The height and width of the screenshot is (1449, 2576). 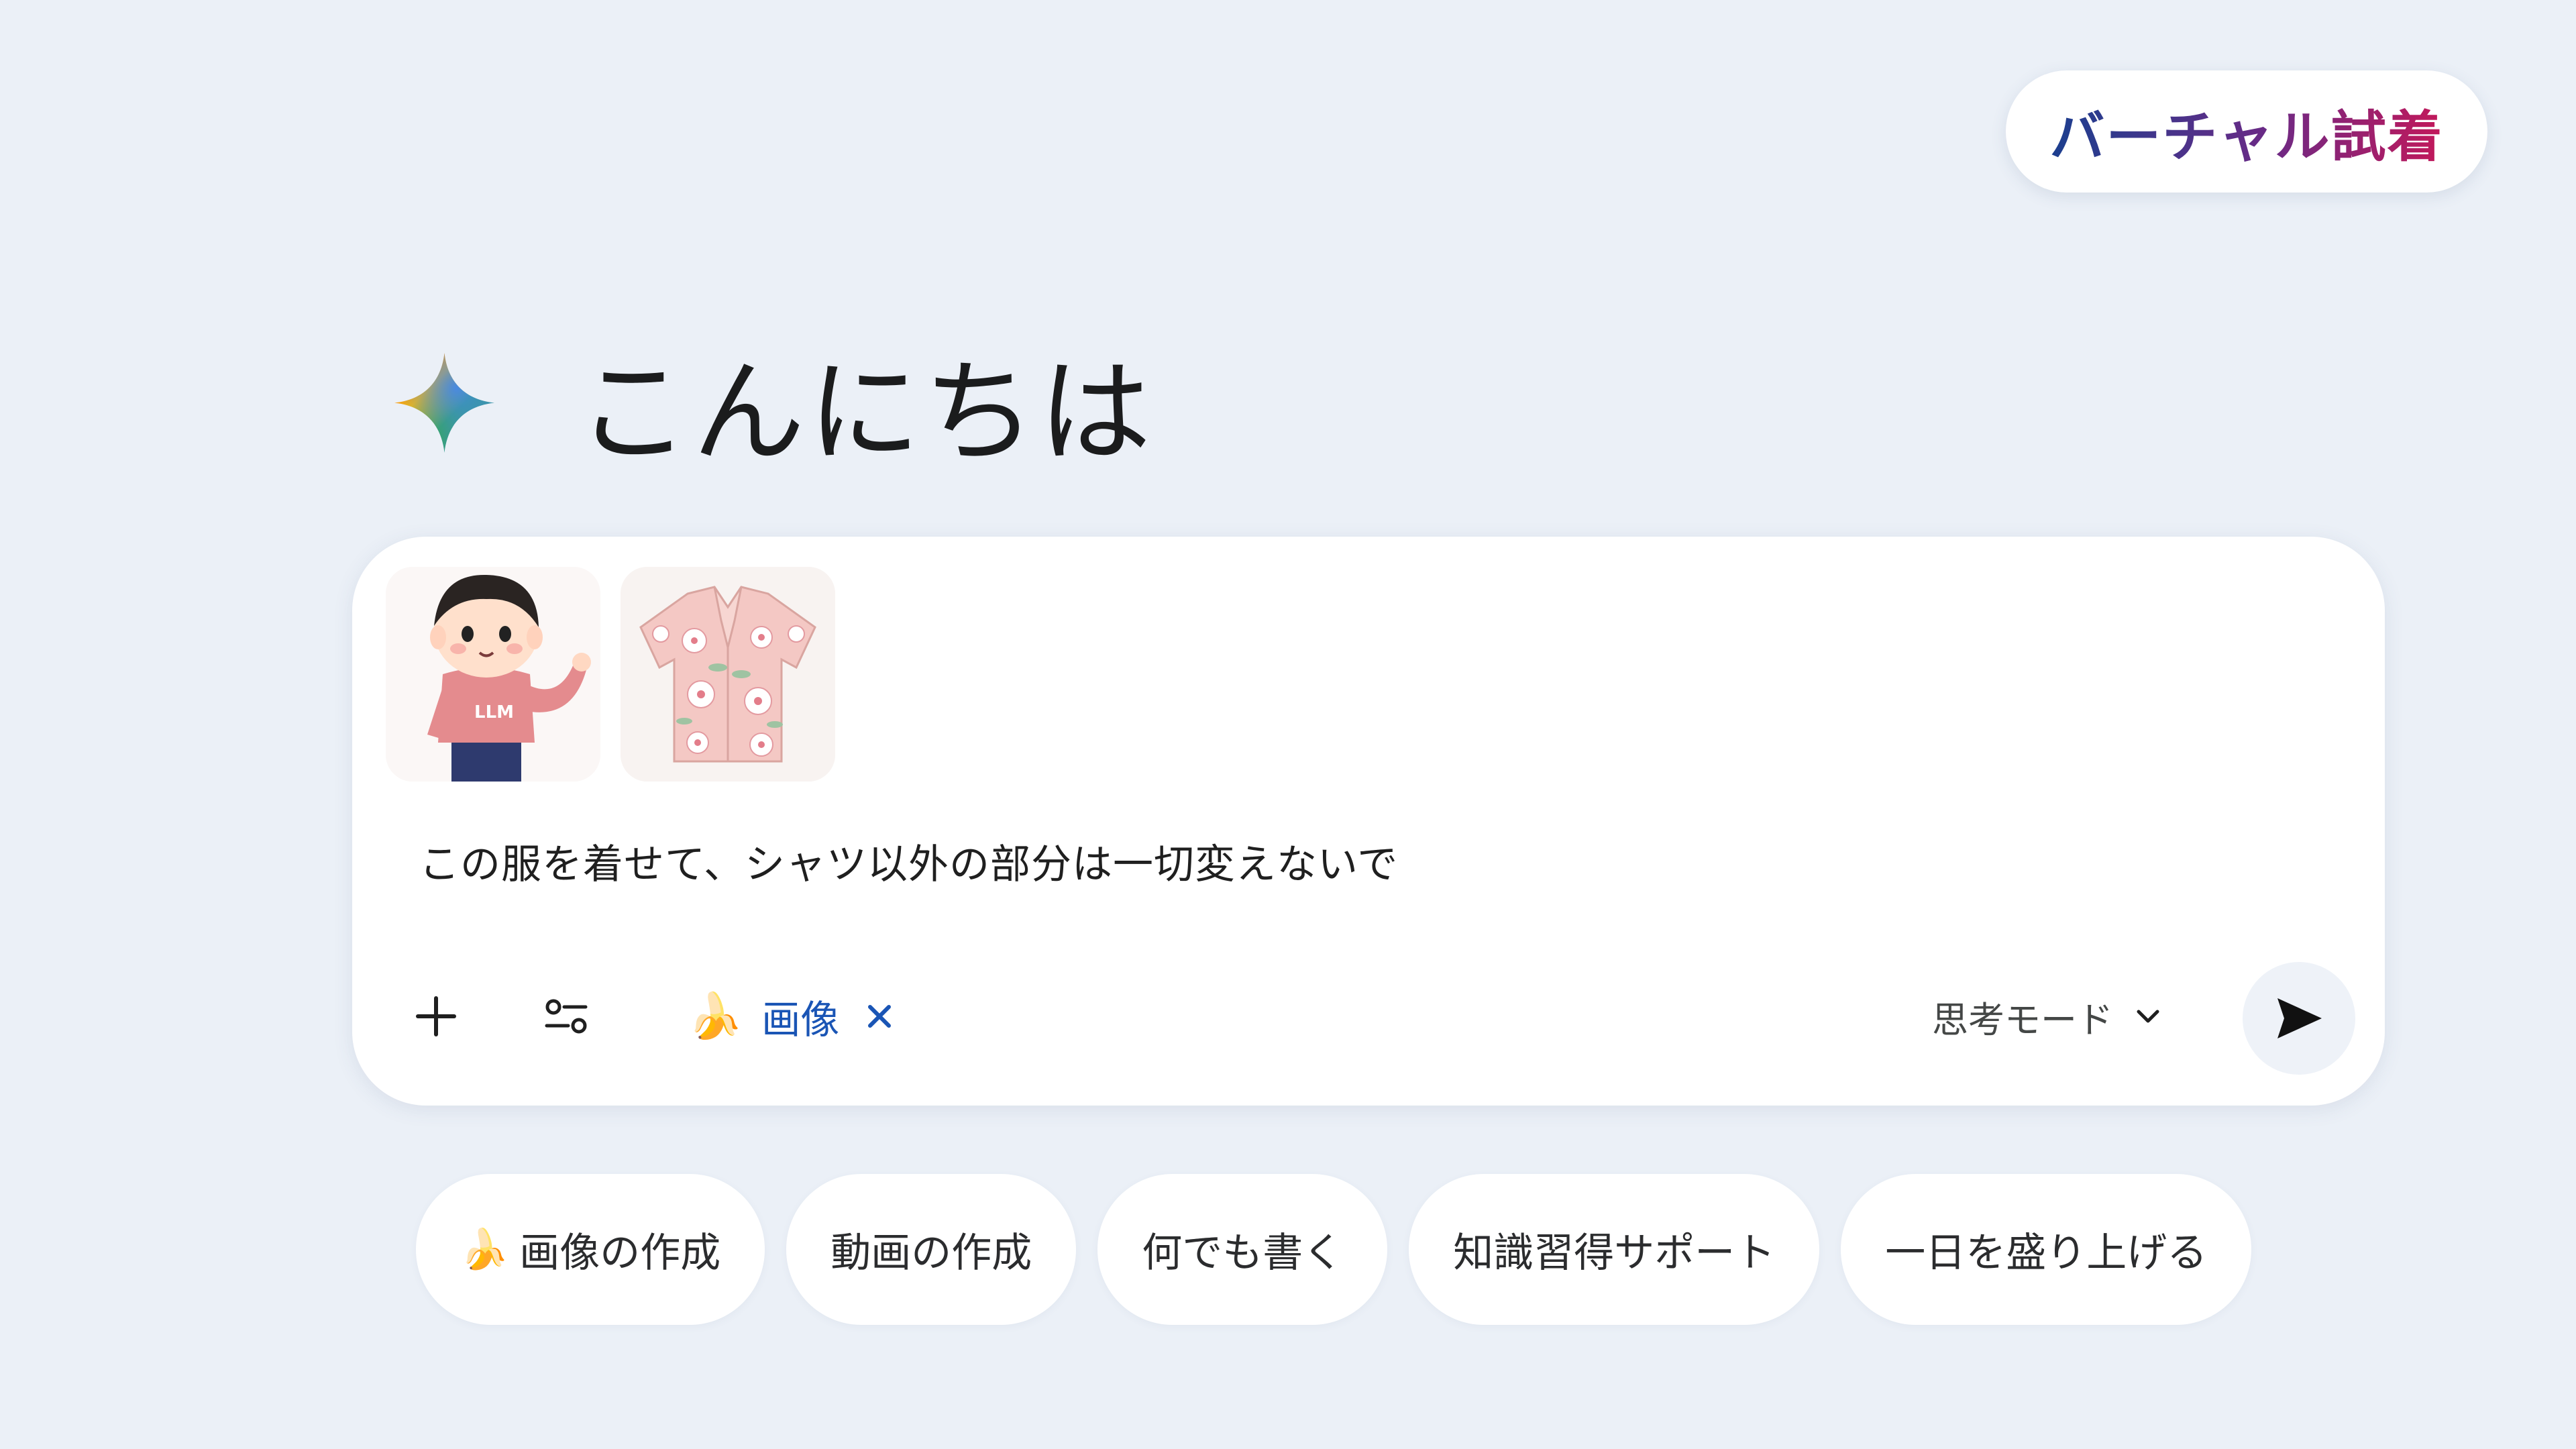 What do you see at coordinates (1614, 1253) in the screenshot?
I see `suggestion-label: 知識習得サポート` at bounding box center [1614, 1253].